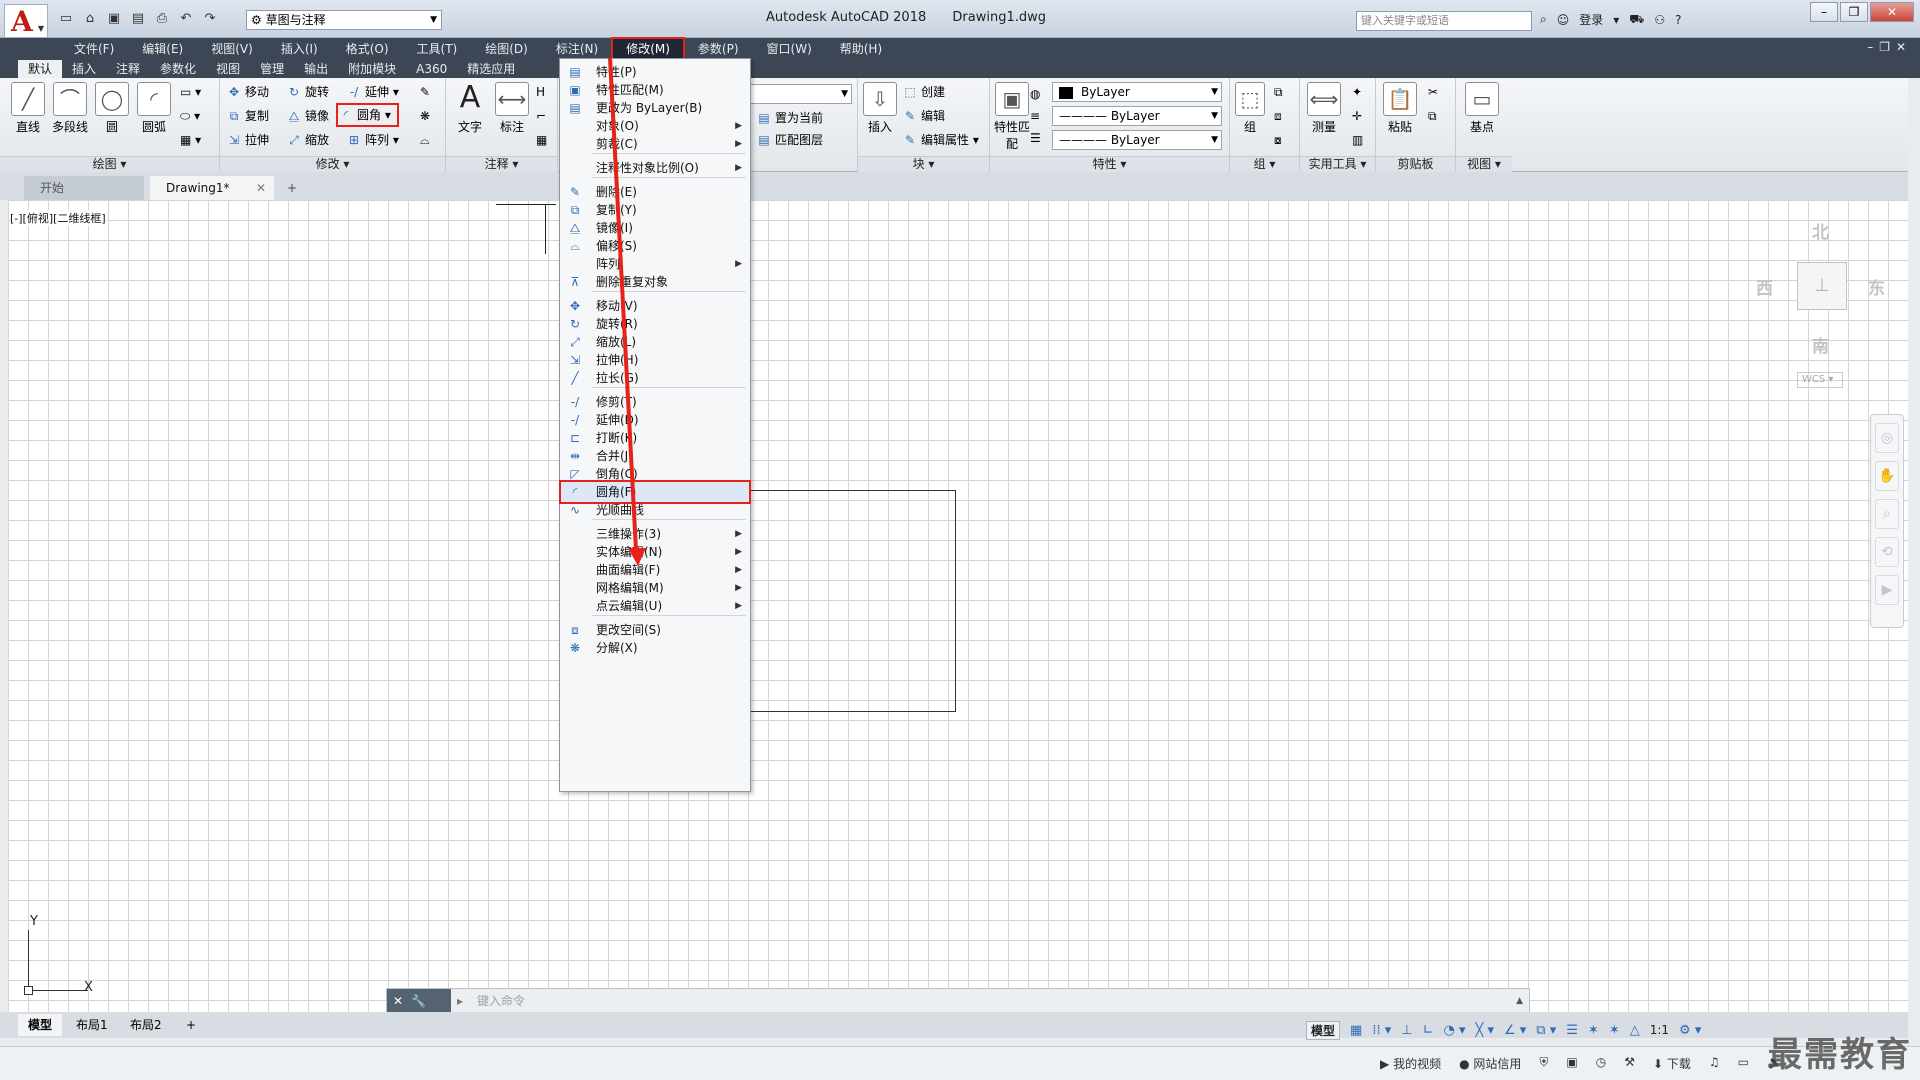  I want to click on stretch-button: ⇲ 拉伸, so click(247, 140).